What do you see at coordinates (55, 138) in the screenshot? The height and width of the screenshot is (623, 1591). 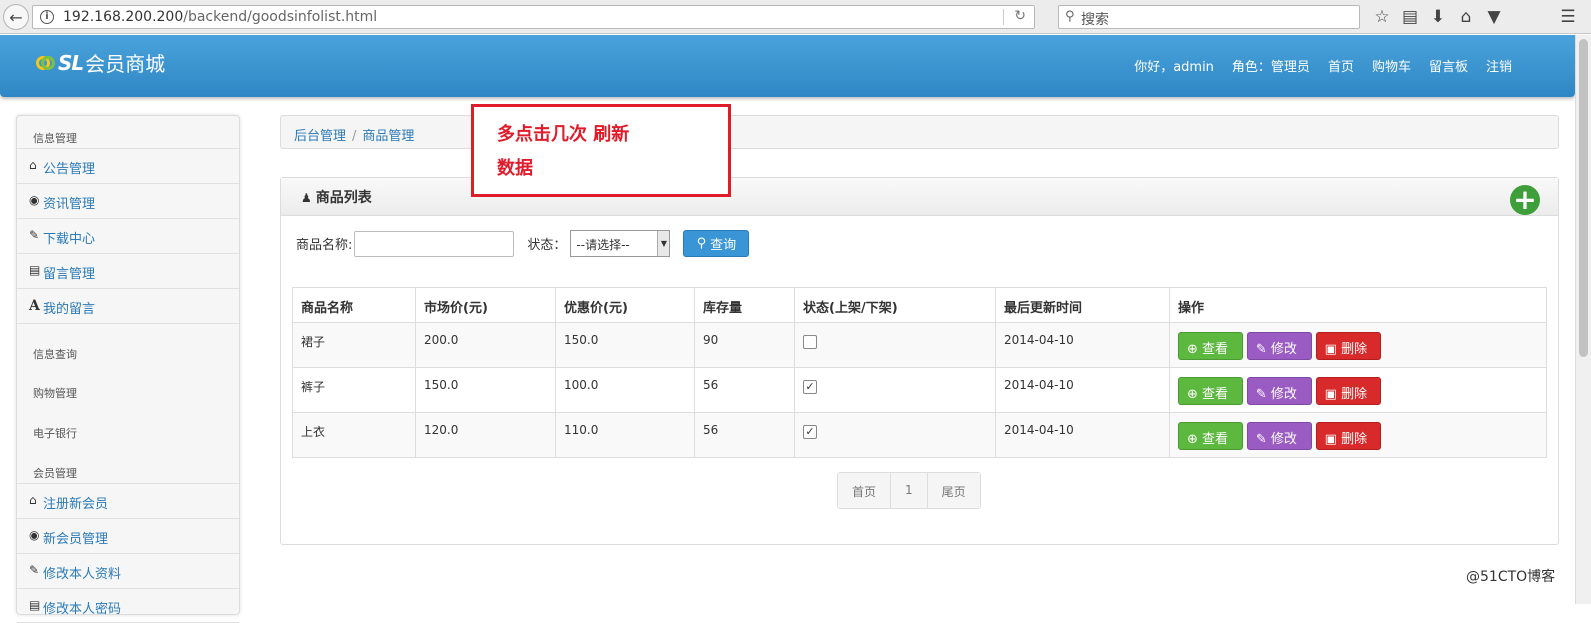 I see `sidebar-section-info: 信息管理` at bounding box center [55, 138].